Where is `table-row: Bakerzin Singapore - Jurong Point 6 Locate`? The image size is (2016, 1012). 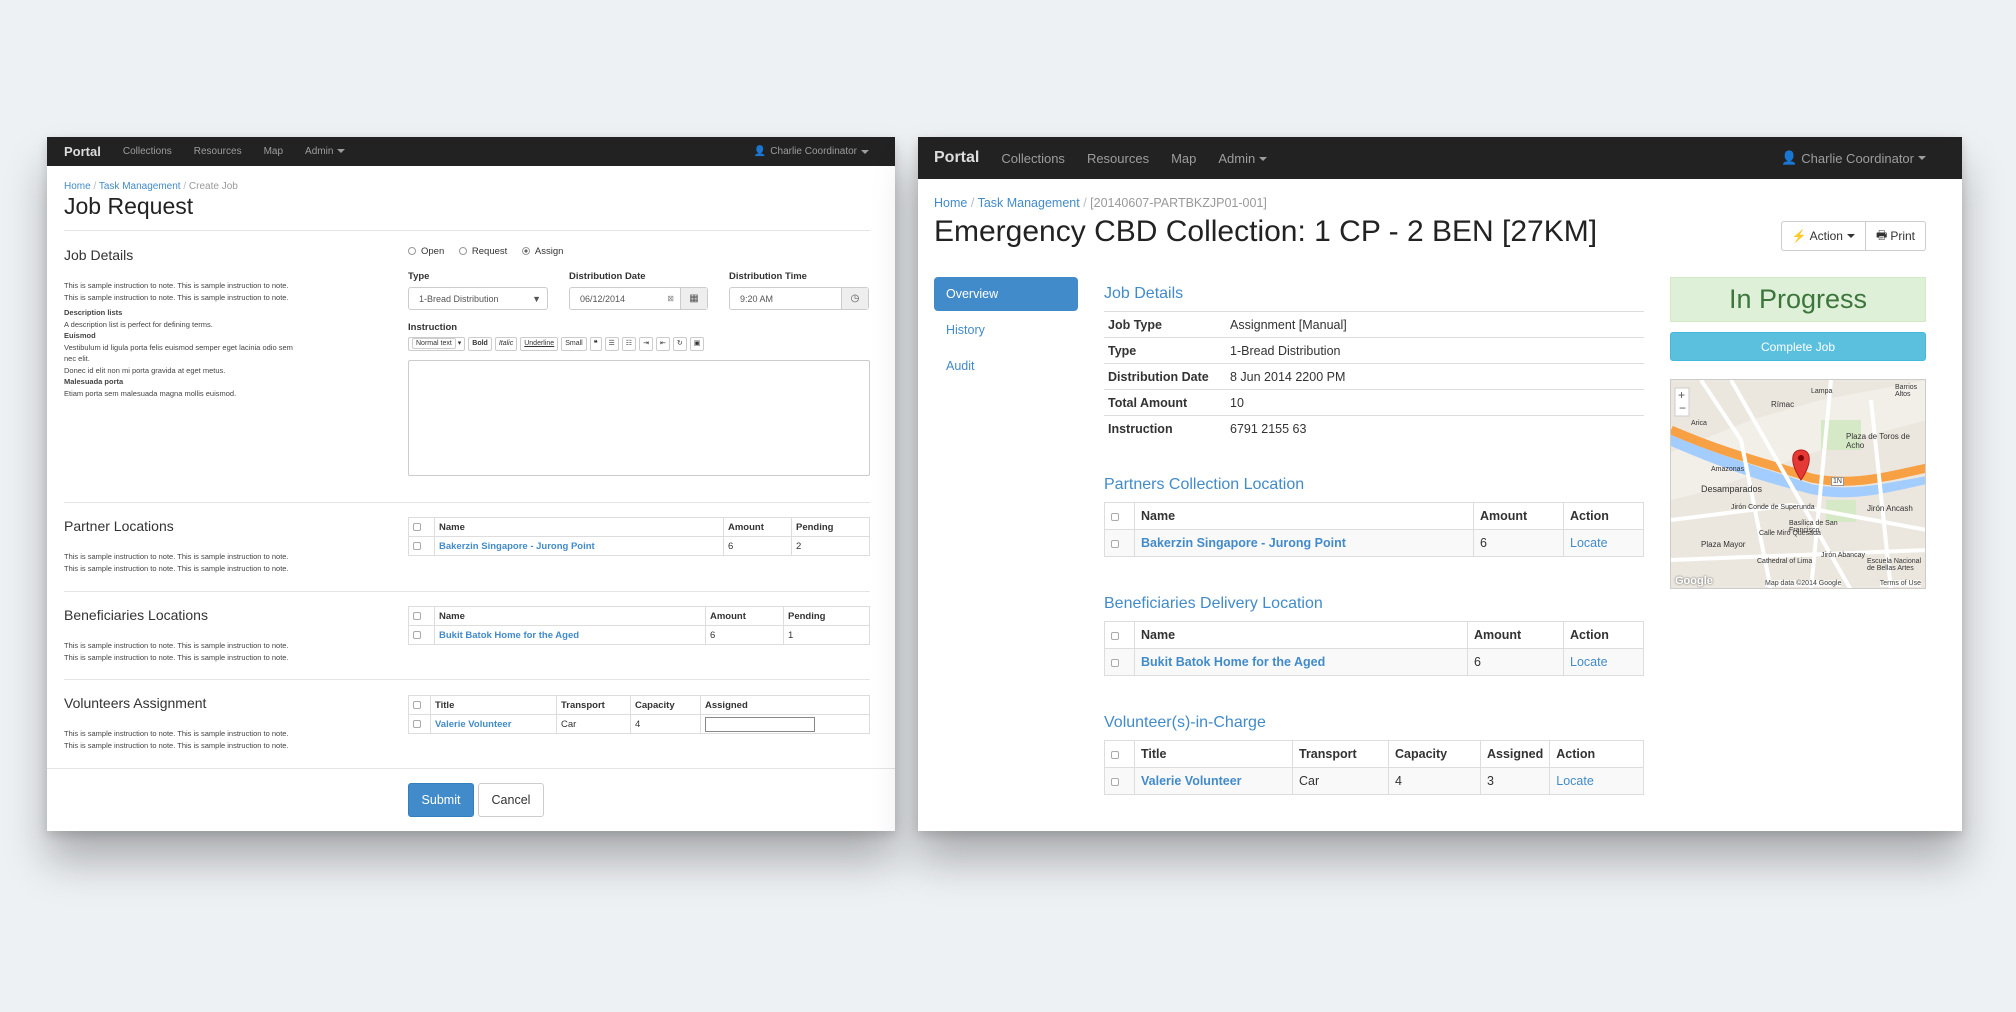
table-row: Bakerzin Singapore - Jurong Point 6 Locate is located at coordinates (1374, 543).